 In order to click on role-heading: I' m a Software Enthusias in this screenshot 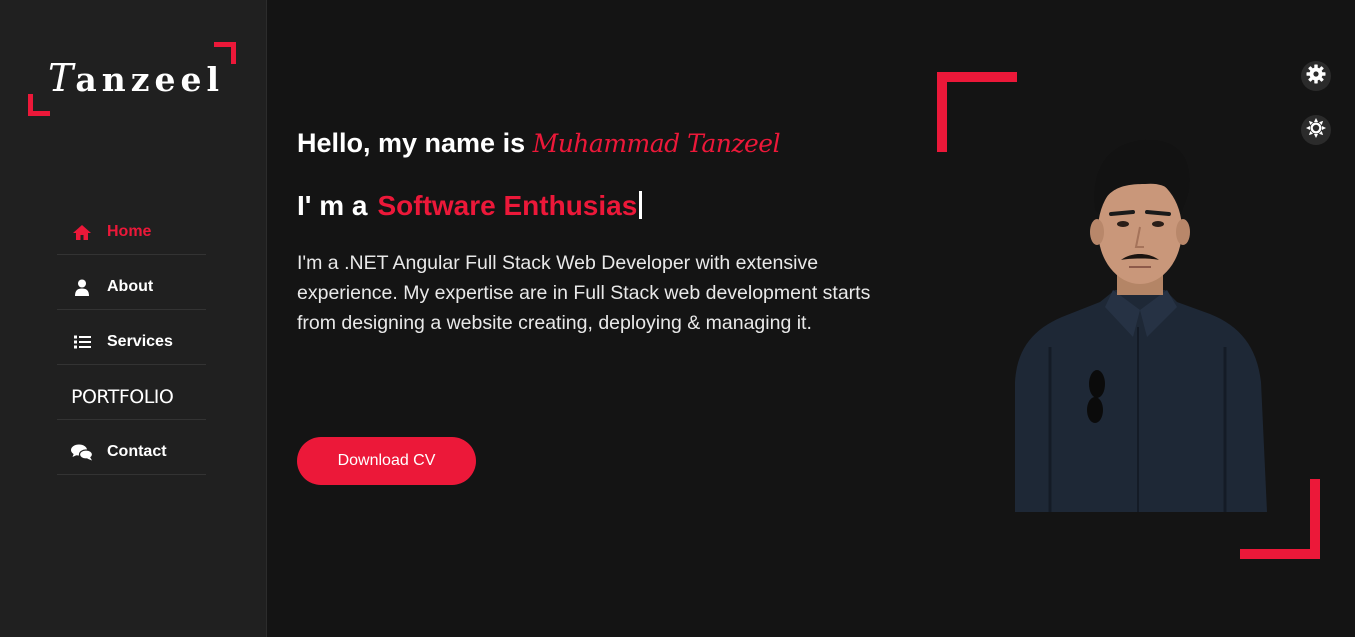, I will do `click(470, 206)`.